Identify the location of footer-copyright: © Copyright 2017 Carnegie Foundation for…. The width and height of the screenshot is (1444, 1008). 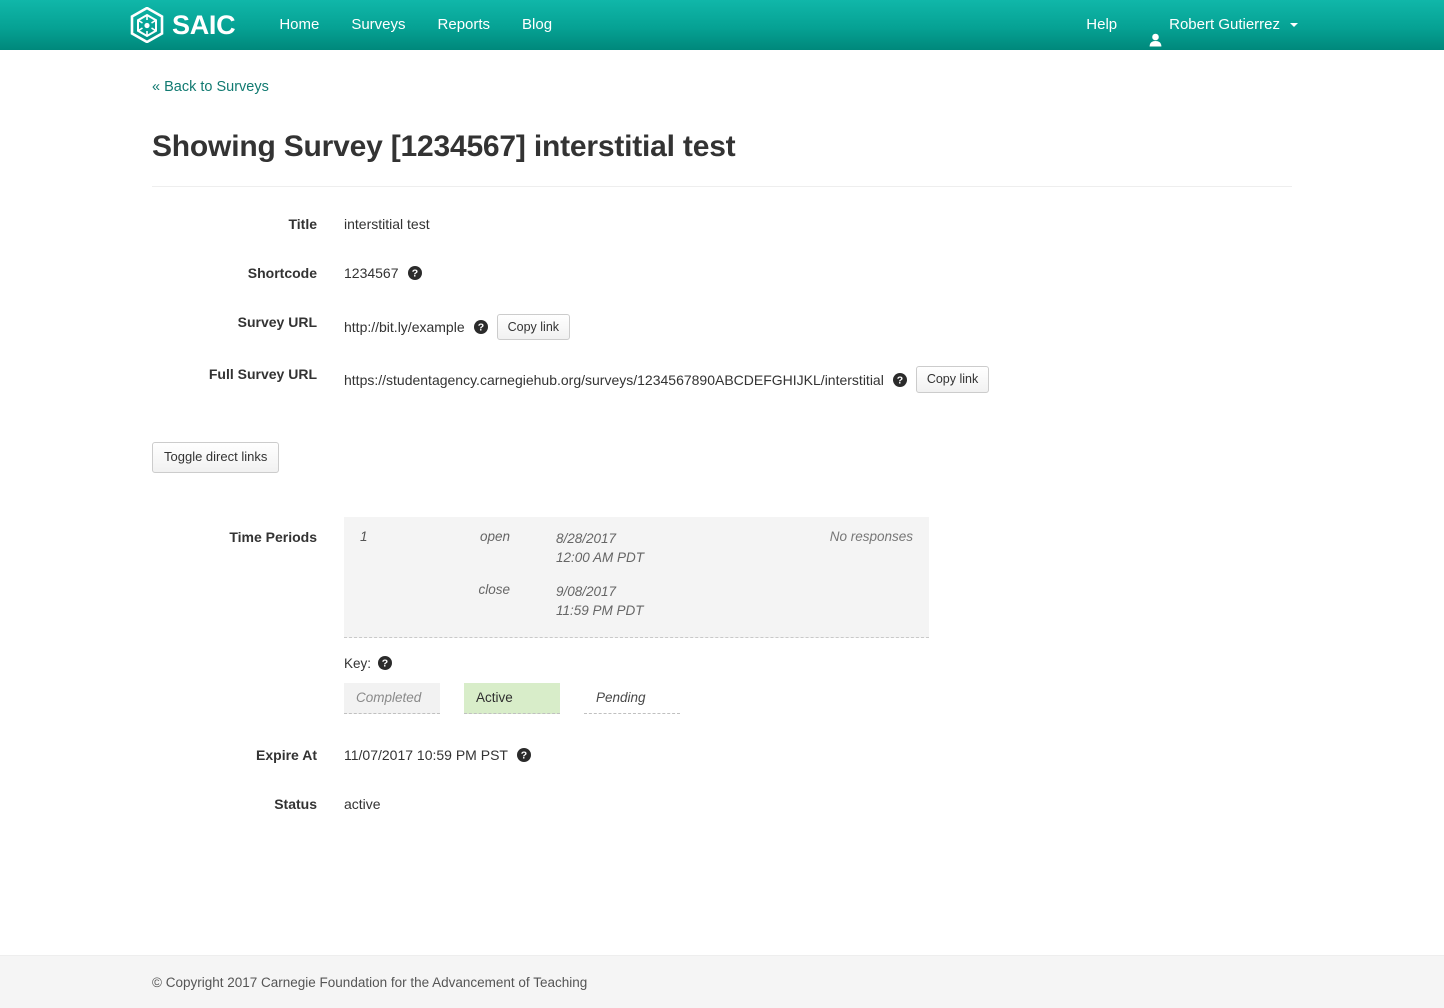
(370, 982).